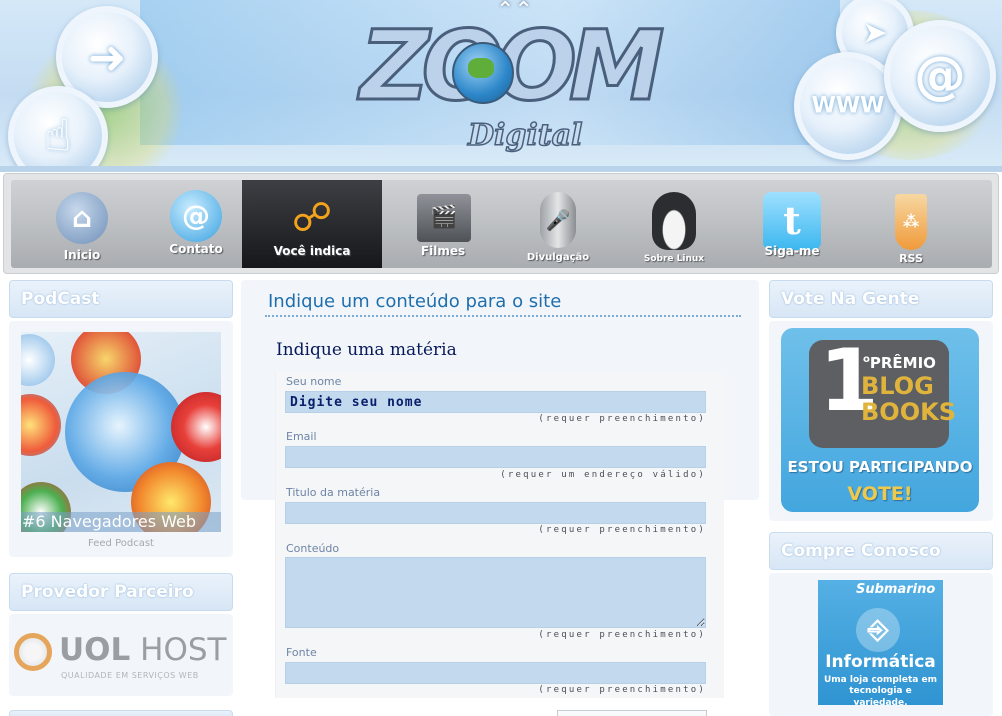 The width and height of the screenshot is (1002, 716). What do you see at coordinates (495, 402) in the screenshot?
I see `name-input` at bounding box center [495, 402].